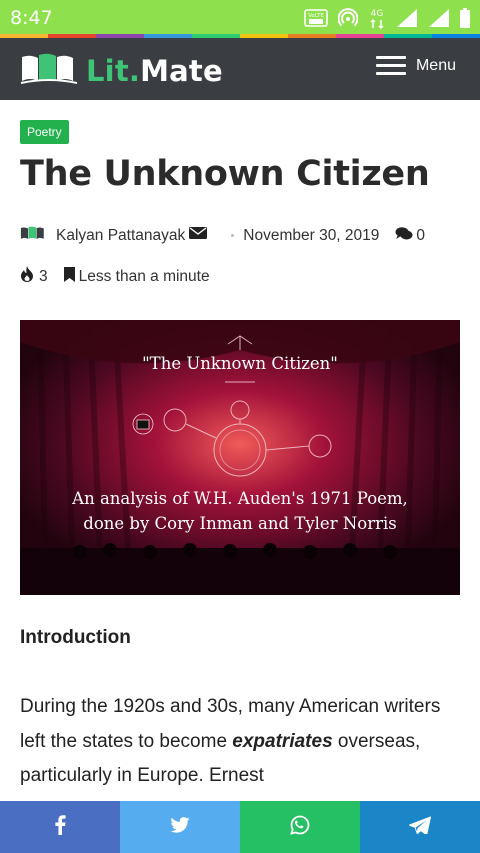 The width and height of the screenshot is (480, 853). I want to click on share-whatsapp-button, so click(300, 827).